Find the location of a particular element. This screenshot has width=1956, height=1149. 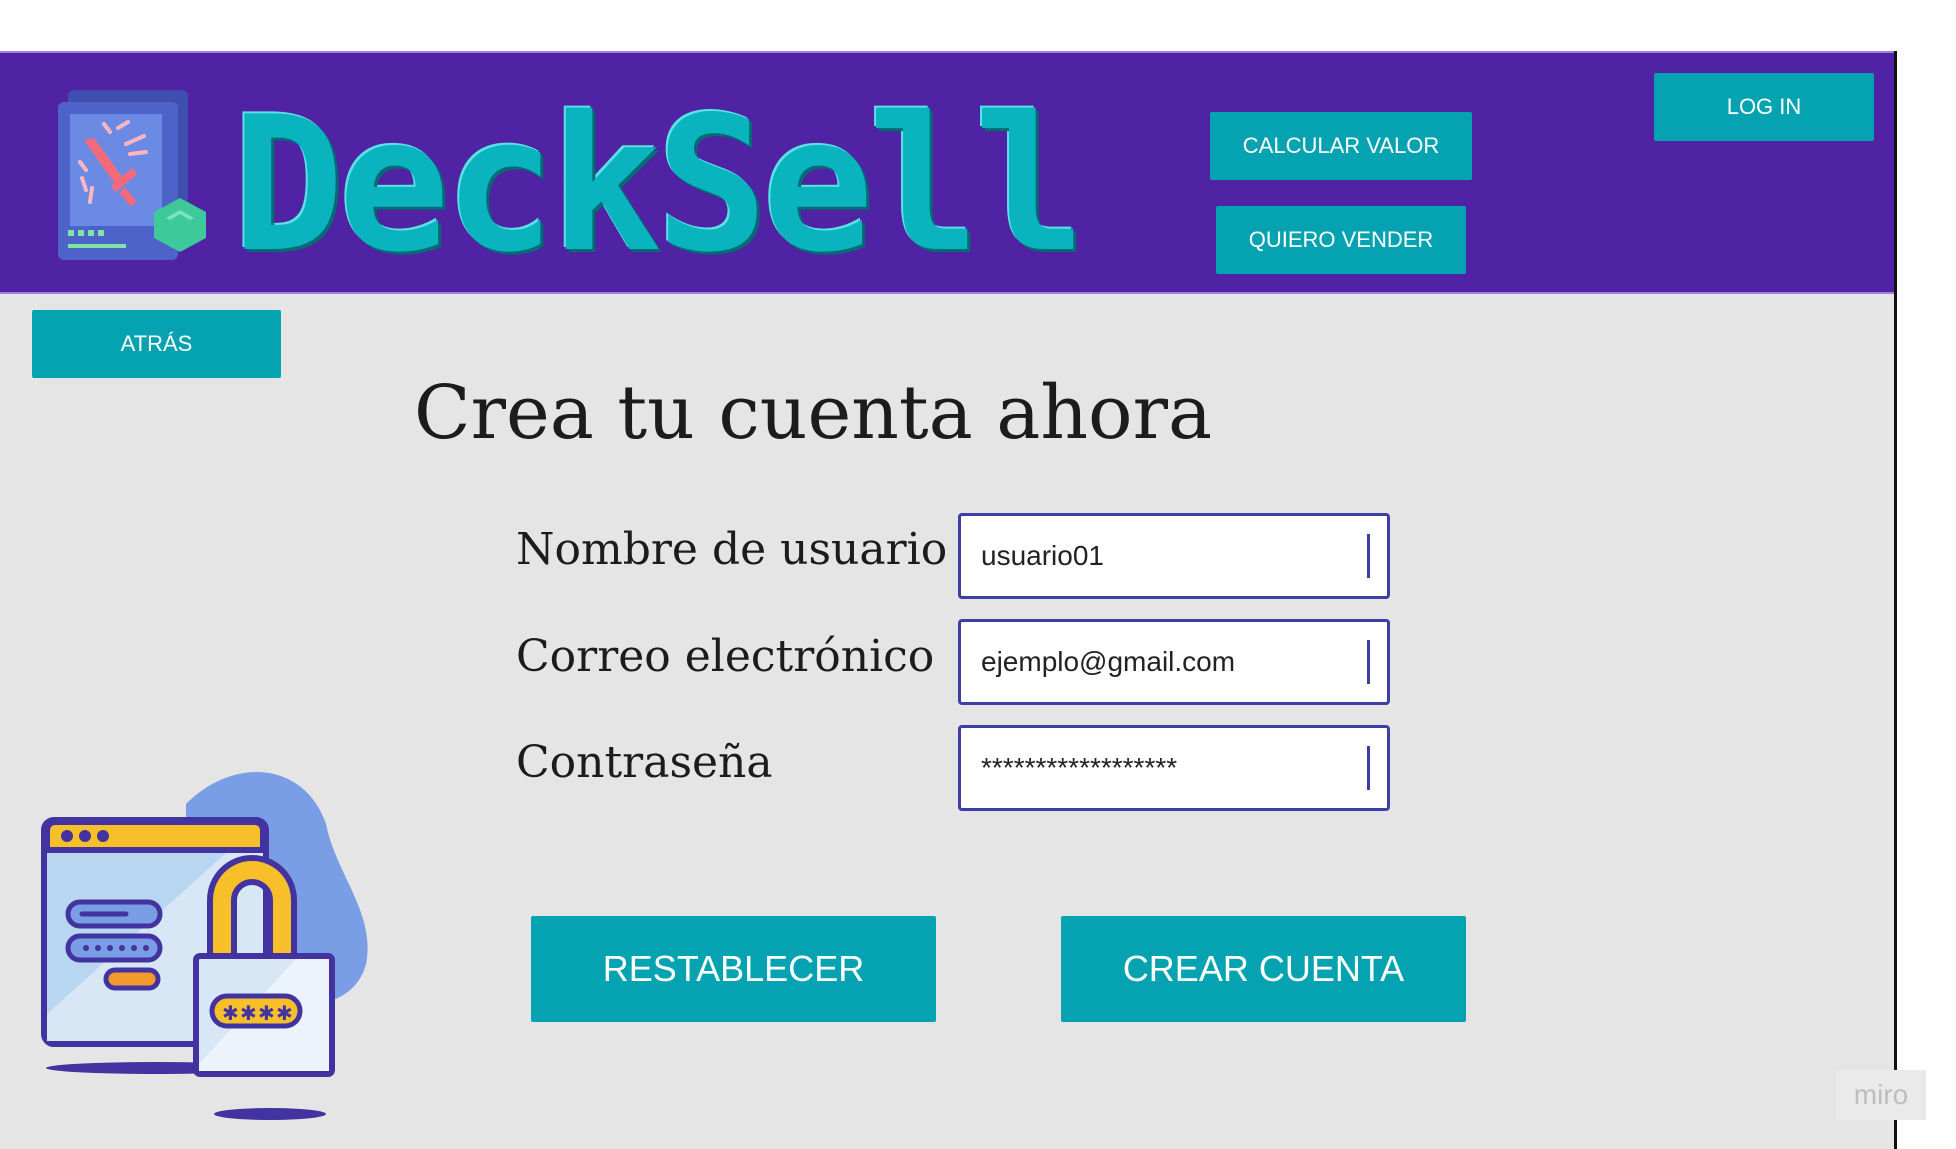

miro-watermark: miro is located at coordinates (1881, 1095).